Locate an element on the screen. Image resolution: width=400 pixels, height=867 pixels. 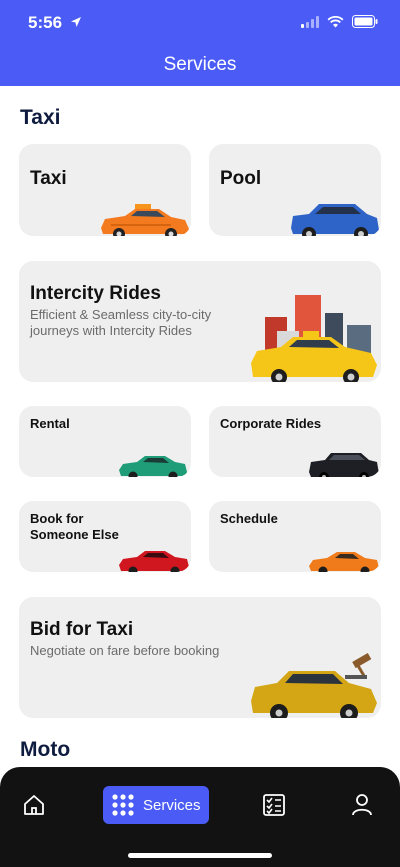
corporate-card-title: Corporate Rides is located at coordinates (271, 423).